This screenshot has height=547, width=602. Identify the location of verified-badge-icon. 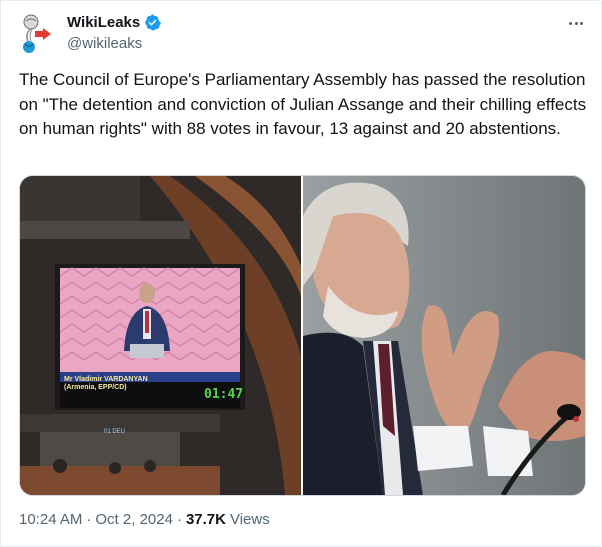
(153, 22).